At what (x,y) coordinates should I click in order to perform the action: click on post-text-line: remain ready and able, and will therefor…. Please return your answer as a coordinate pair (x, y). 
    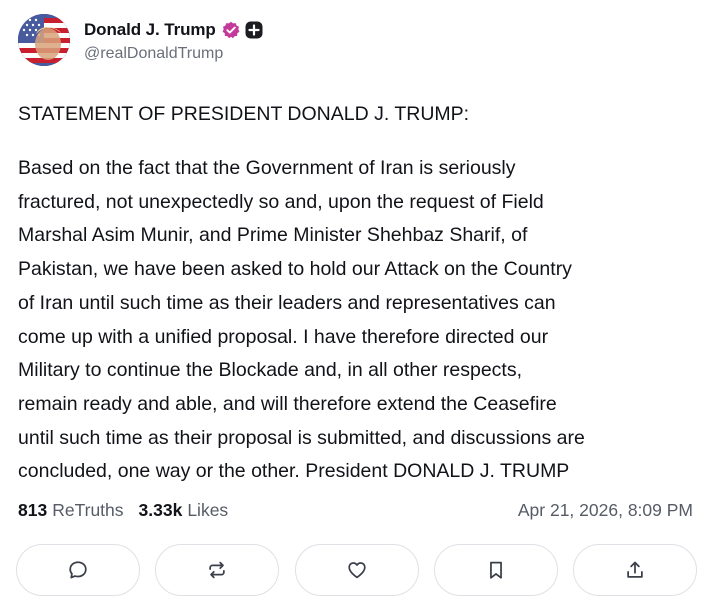
    Looking at the image, I should click on (287, 403).